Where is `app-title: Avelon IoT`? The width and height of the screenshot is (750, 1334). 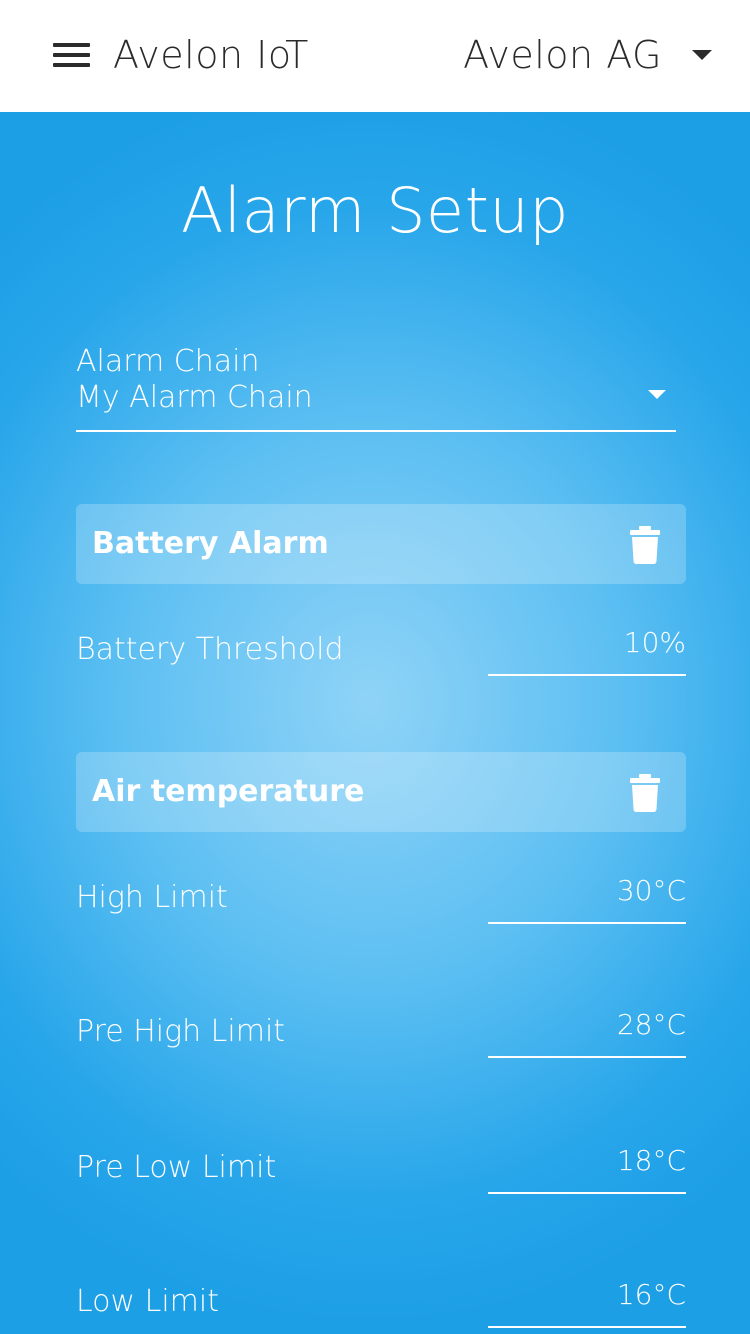
app-title: Avelon IoT is located at coordinates (211, 55).